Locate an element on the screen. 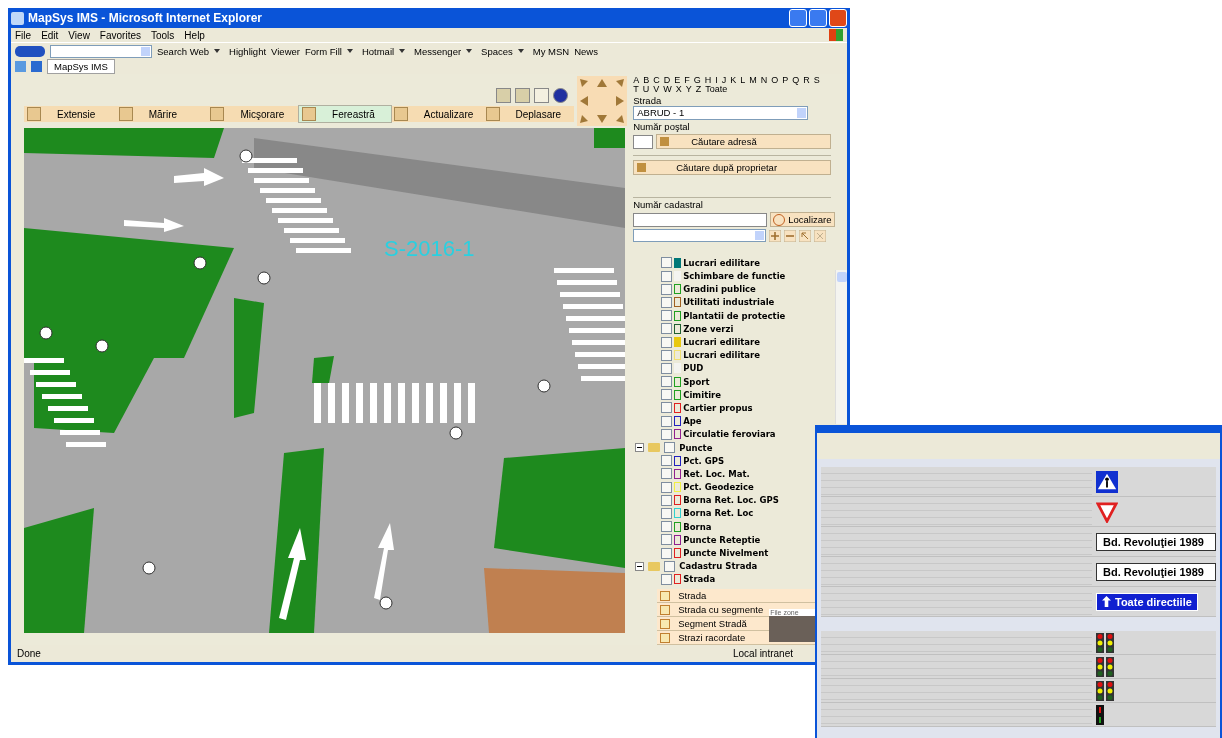 Image resolution: width=1222 pixels, height=738 pixels. letter-link: N is located at coordinates (764, 80).